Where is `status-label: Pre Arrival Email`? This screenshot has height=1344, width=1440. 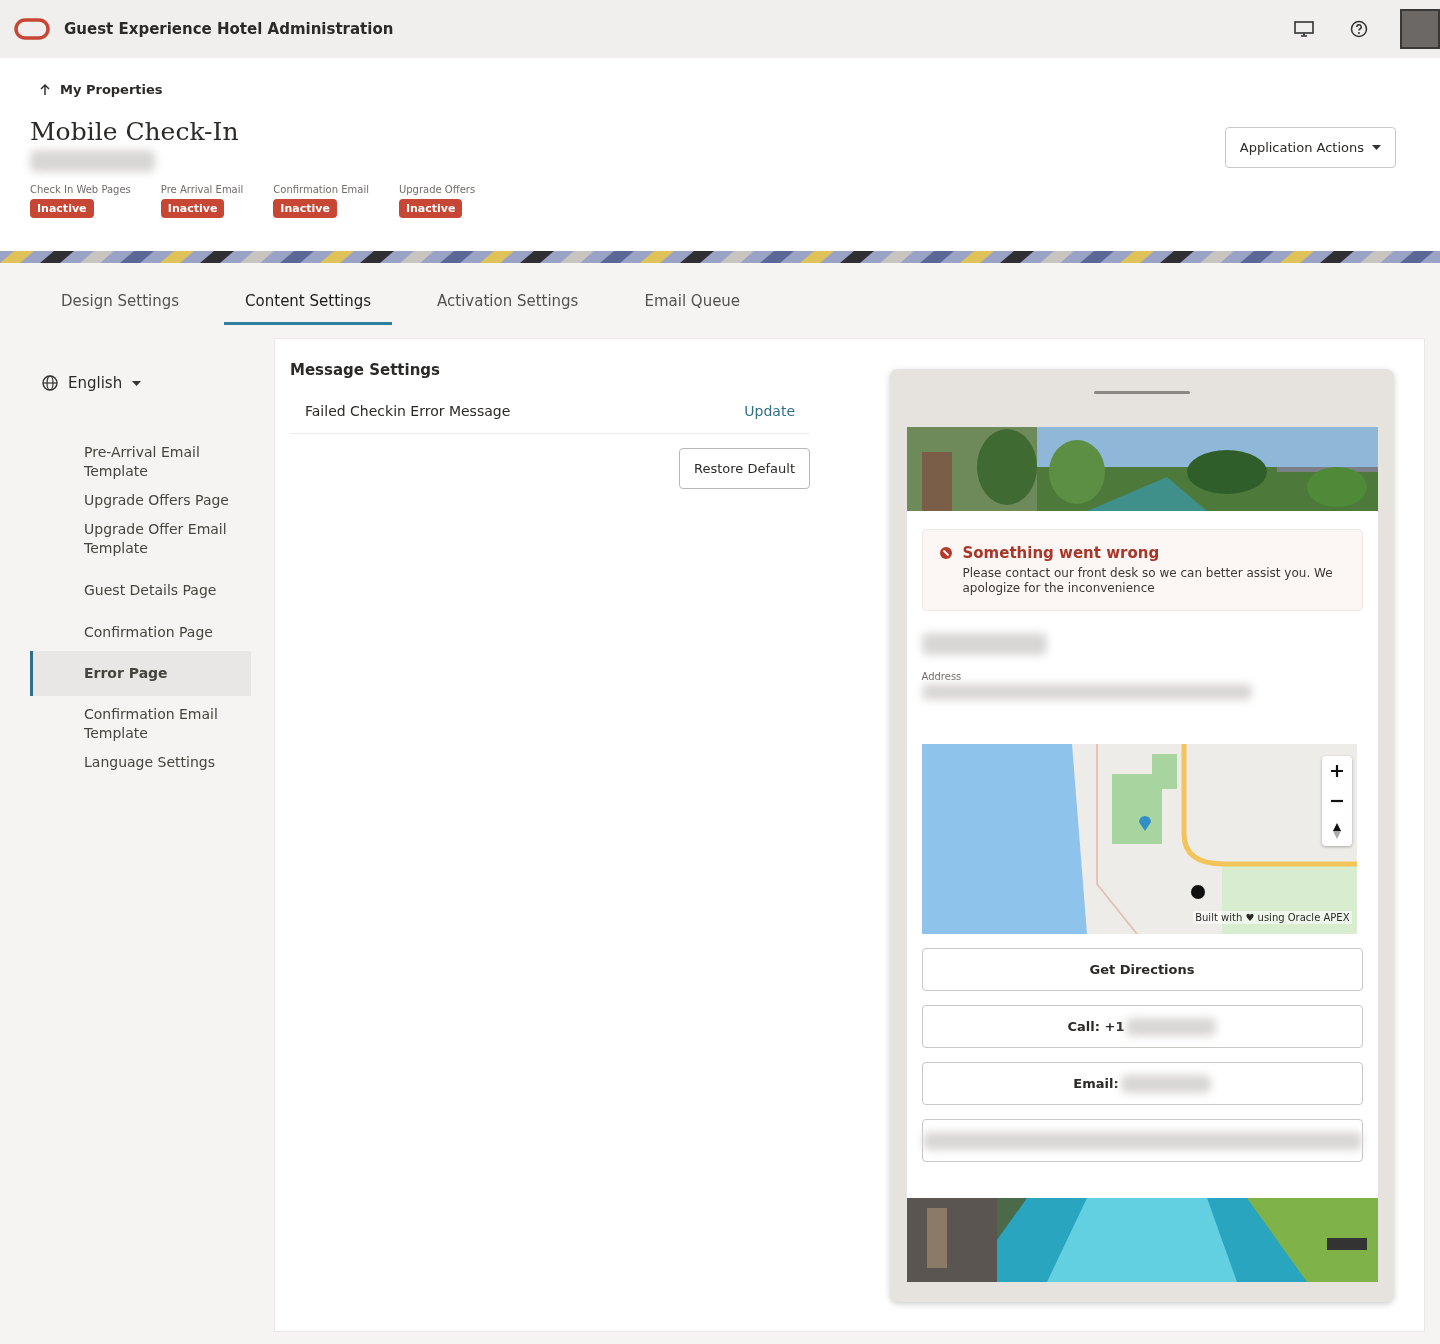
status-label: Pre Arrival Email is located at coordinates (202, 189).